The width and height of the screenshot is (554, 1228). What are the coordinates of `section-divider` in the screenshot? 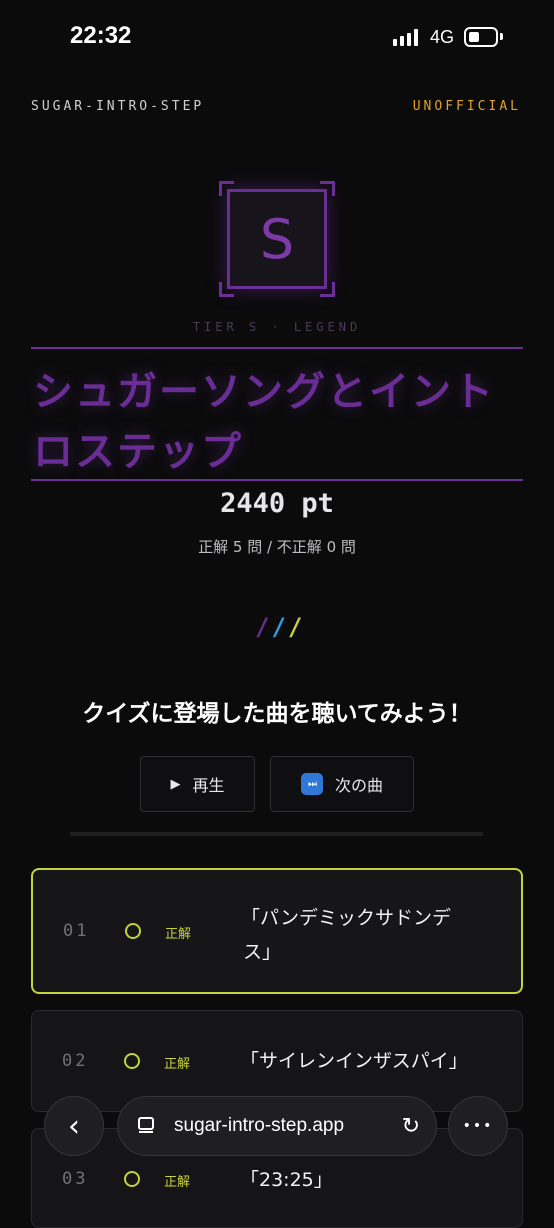 It's located at (276, 834).